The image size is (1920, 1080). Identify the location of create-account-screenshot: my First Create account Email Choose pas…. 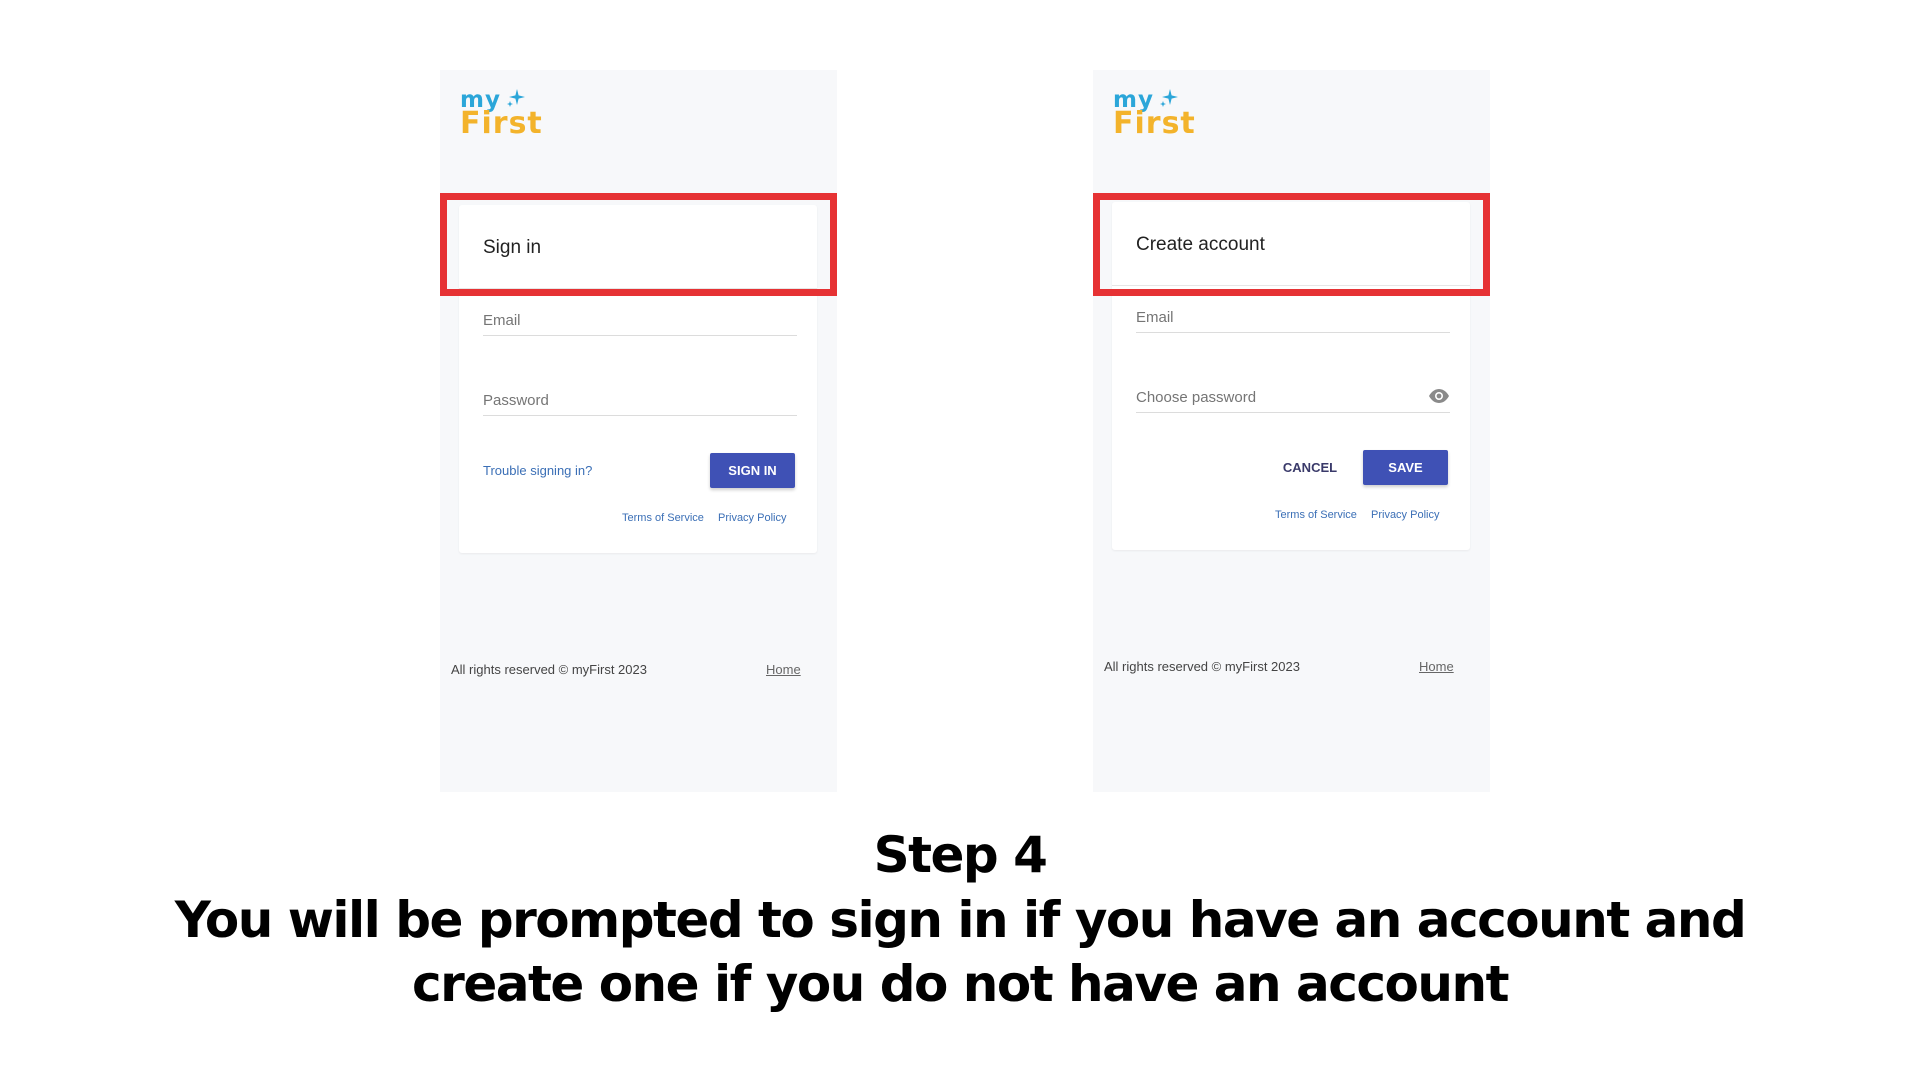
(1291, 431).